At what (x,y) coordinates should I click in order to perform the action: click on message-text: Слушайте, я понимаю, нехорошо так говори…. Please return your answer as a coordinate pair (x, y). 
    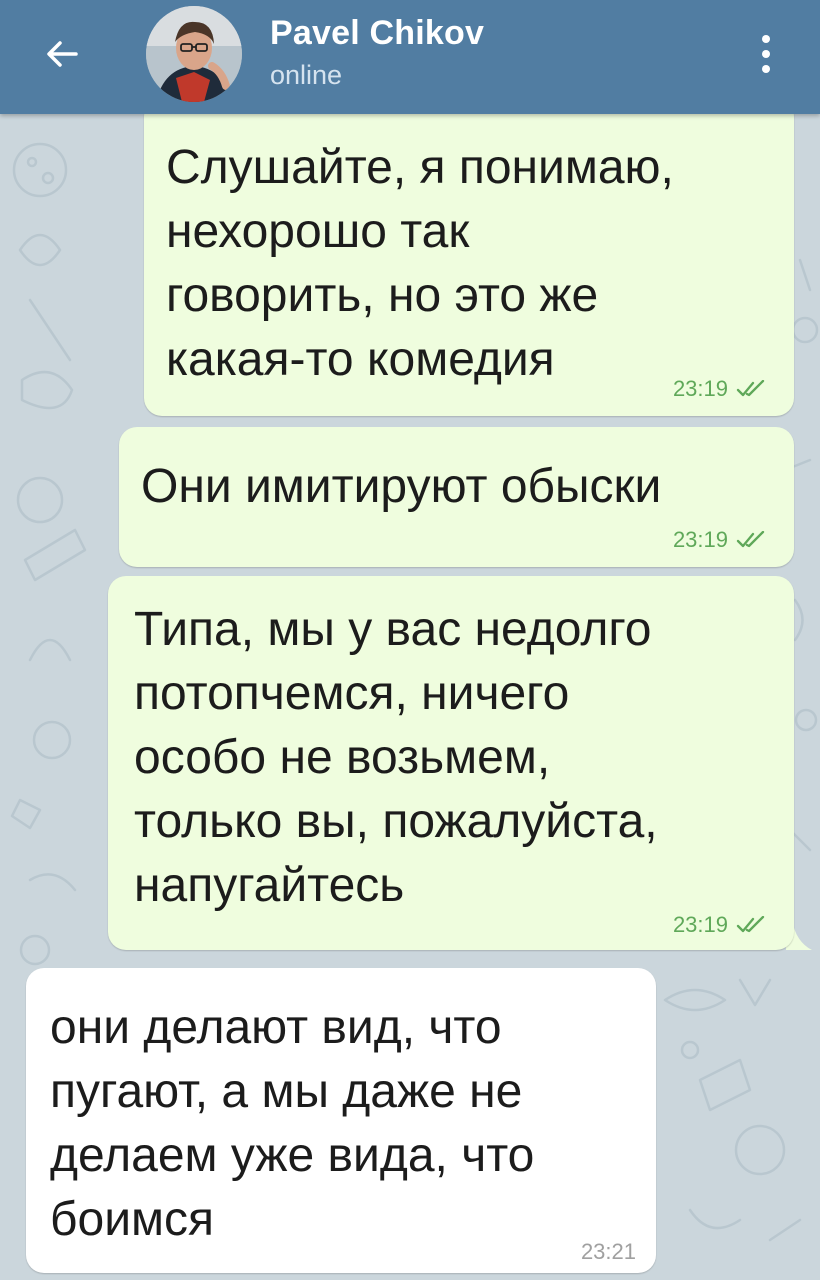
    Looking at the image, I should click on (420, 263).